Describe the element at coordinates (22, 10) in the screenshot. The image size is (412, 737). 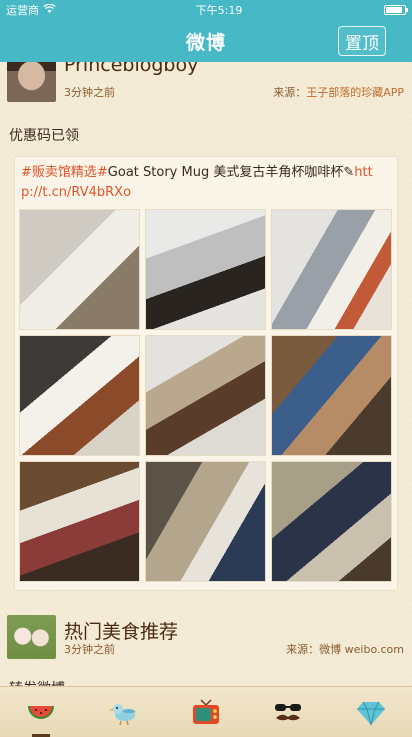
I see `carrier-label: 运营商` at that location.